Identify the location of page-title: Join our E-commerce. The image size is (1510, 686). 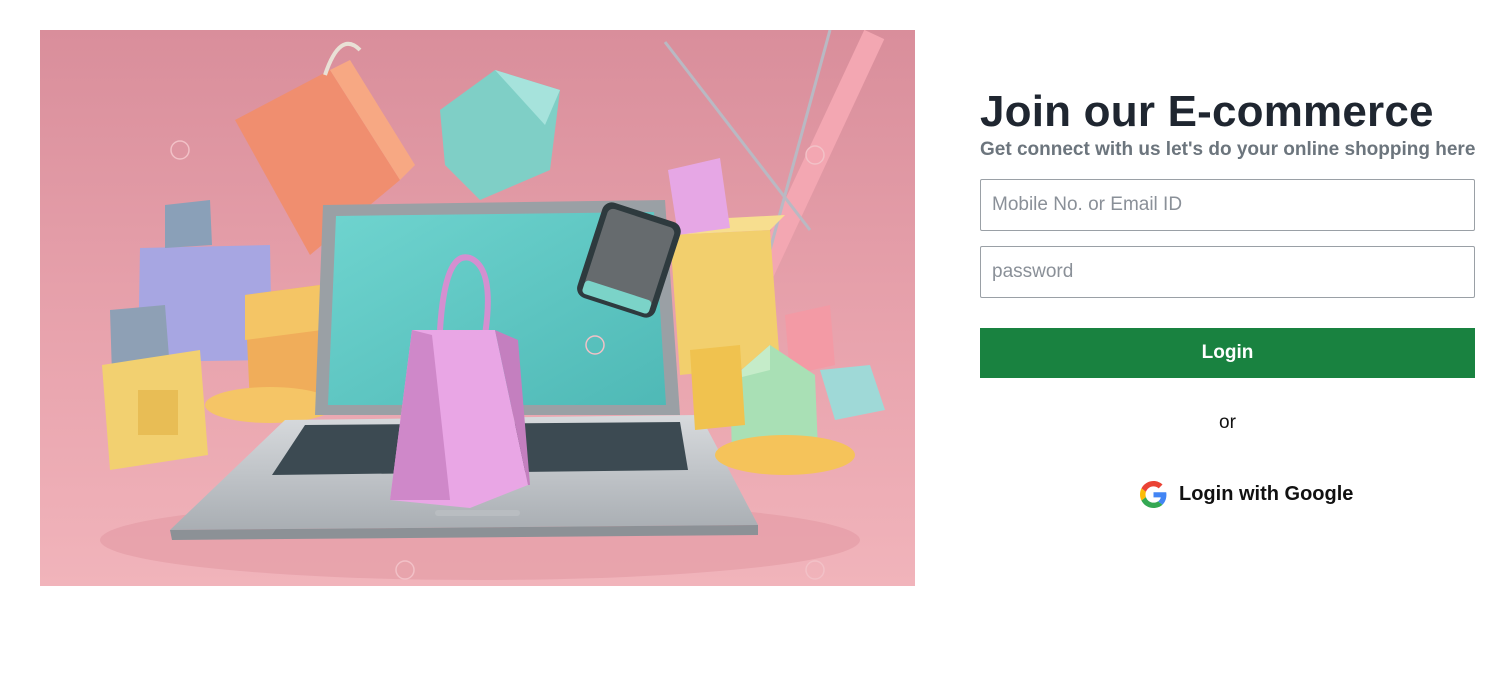
(1207, 111).